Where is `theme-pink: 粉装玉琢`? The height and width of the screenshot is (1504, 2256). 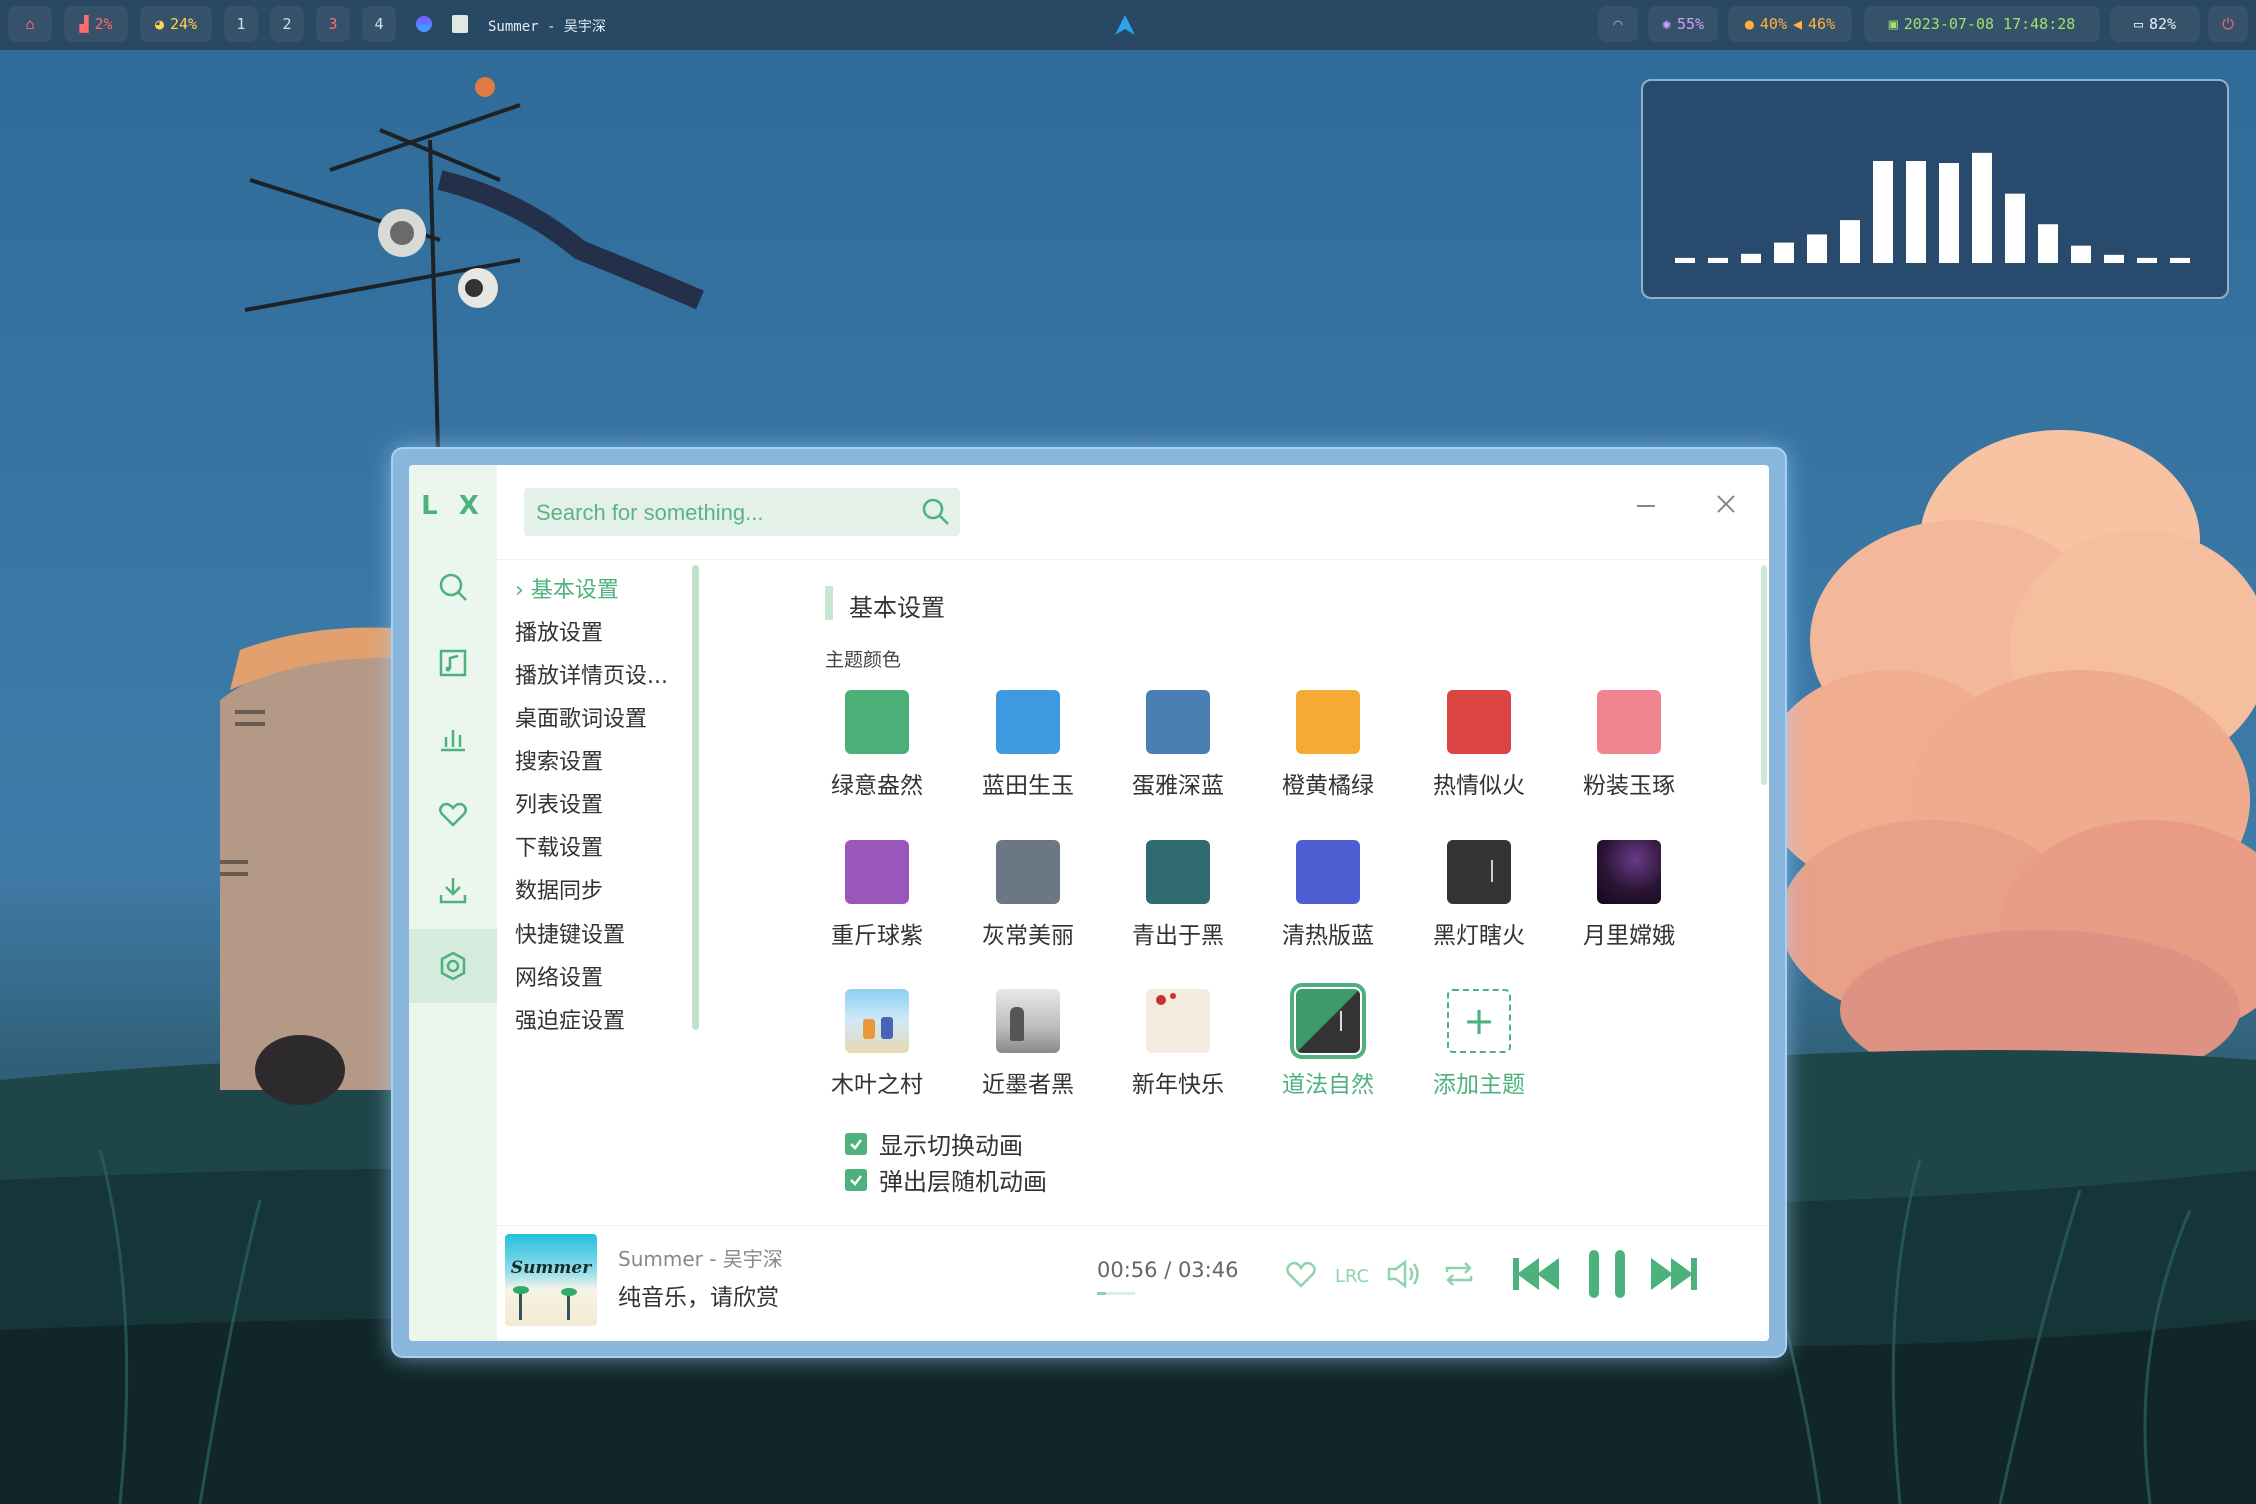
theme-pink: 粉装玉琢 is located at coordinates (1629, 745).